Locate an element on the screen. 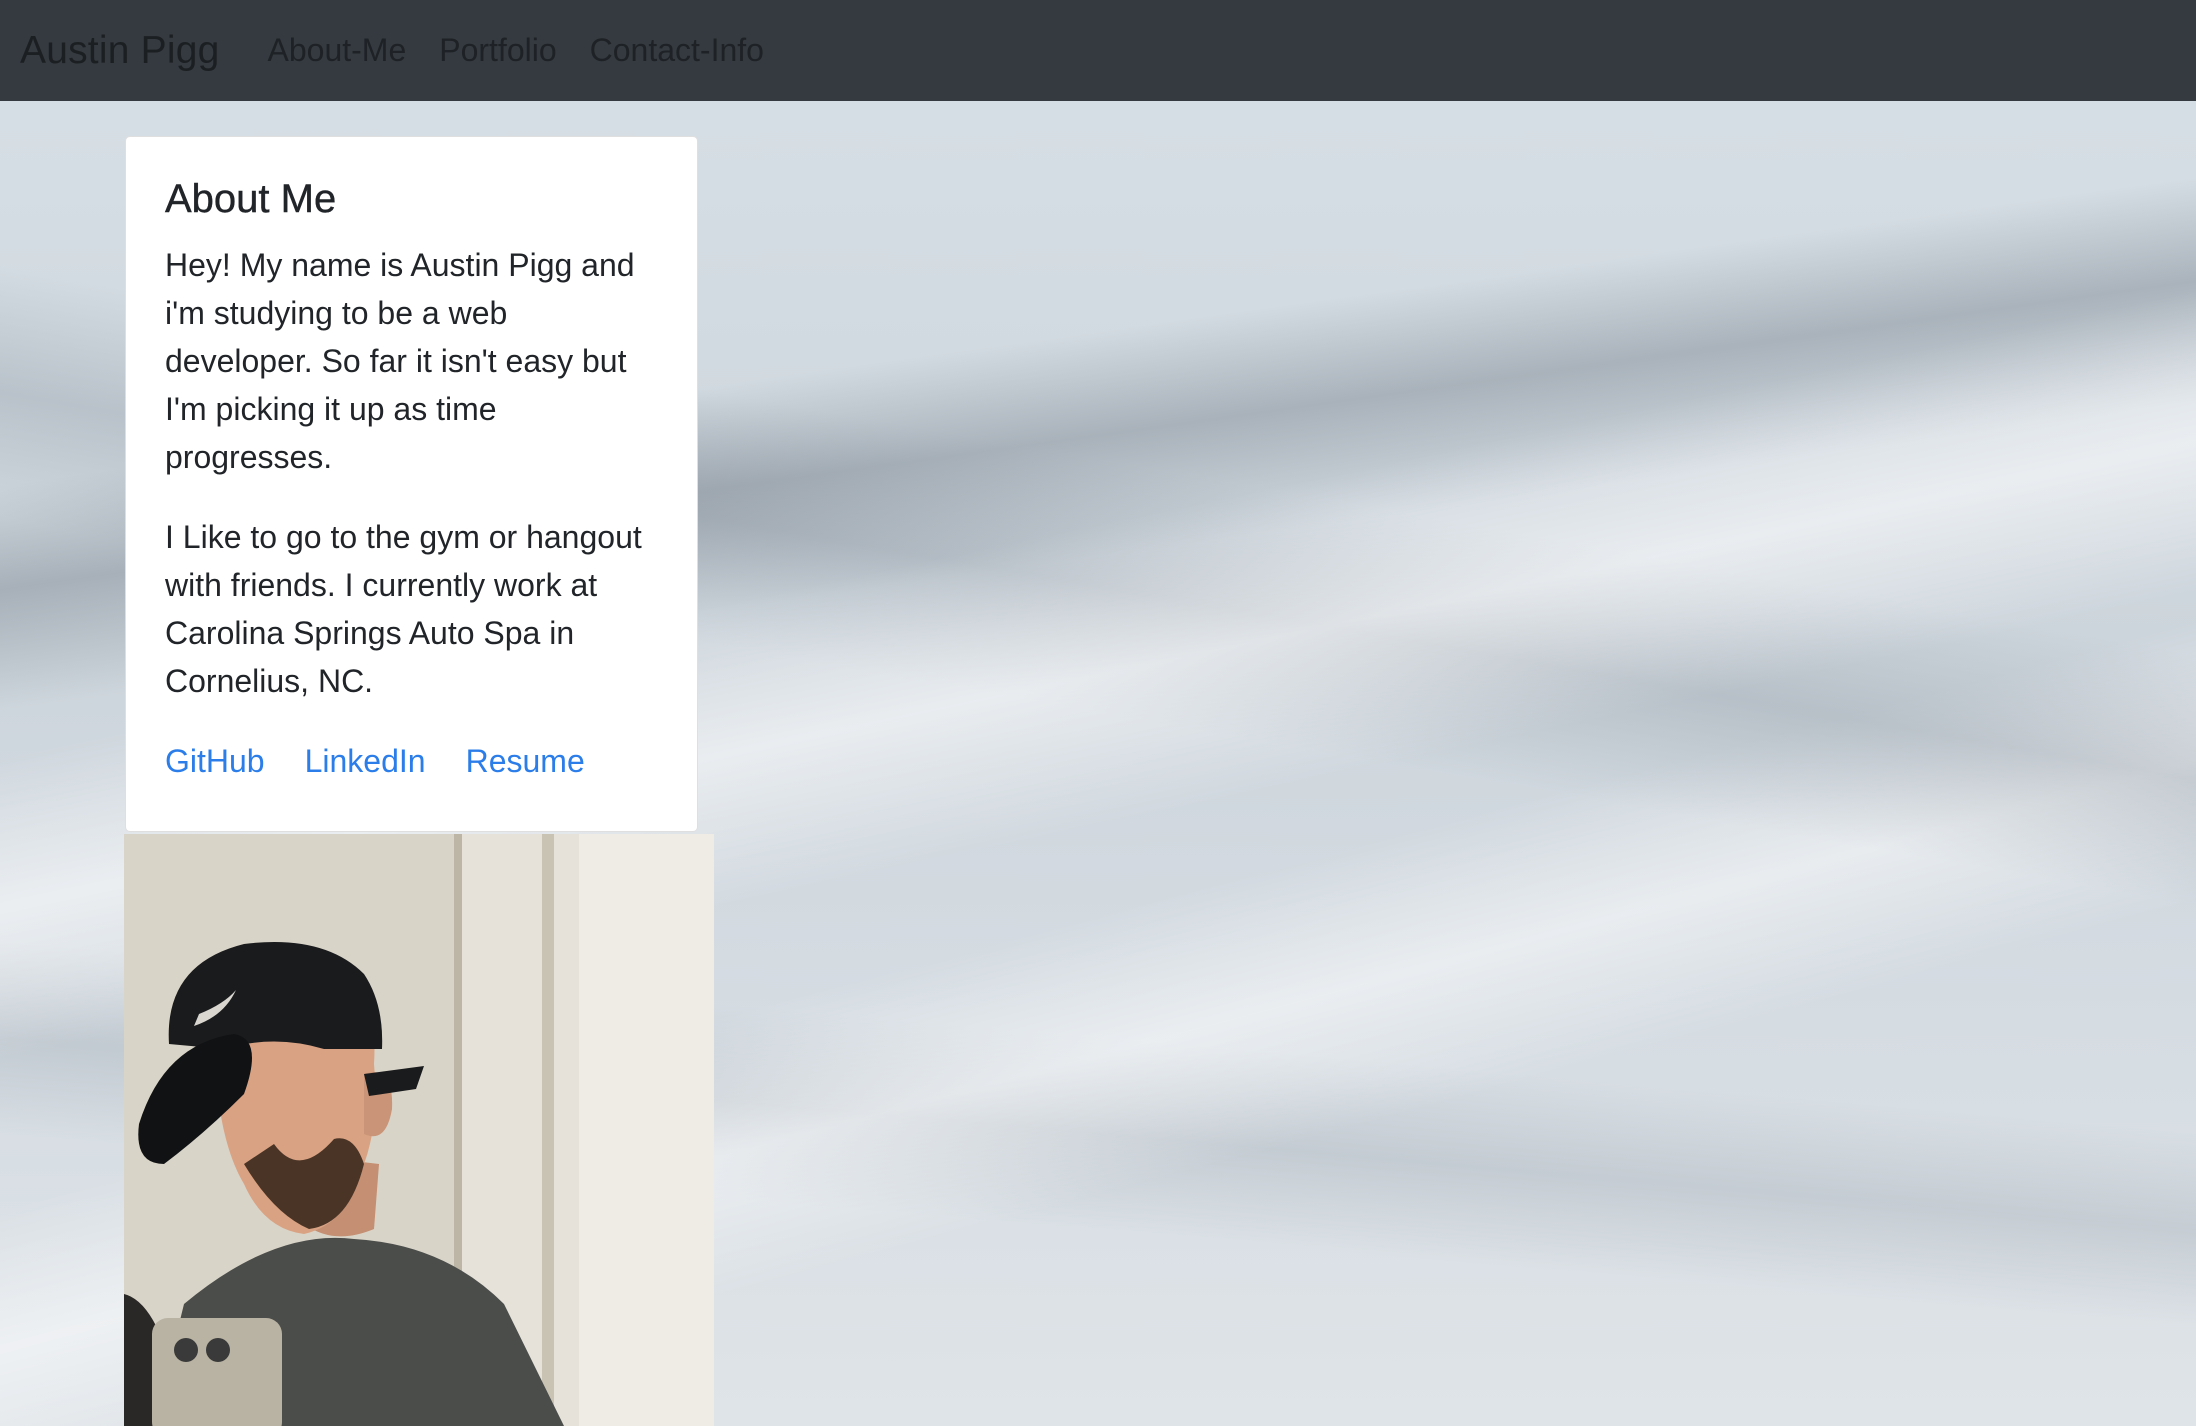  profile-photo-illustration is located at coordinates (419, 1130).